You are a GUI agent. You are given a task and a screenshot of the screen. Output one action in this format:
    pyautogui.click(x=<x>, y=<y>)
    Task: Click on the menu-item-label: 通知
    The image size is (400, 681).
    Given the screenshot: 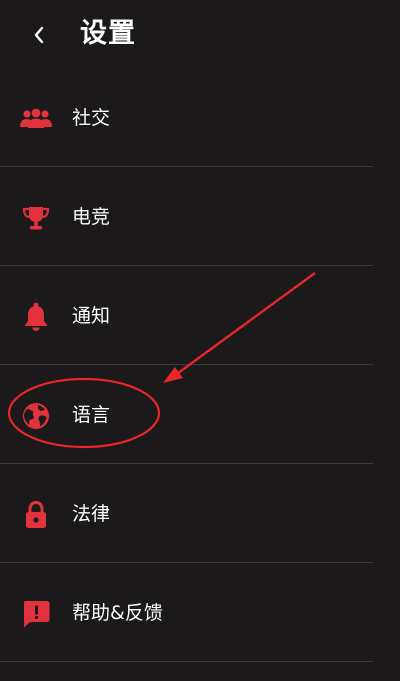 What is the action you would take?
    pyautogui.click(x=91, y=316)
    